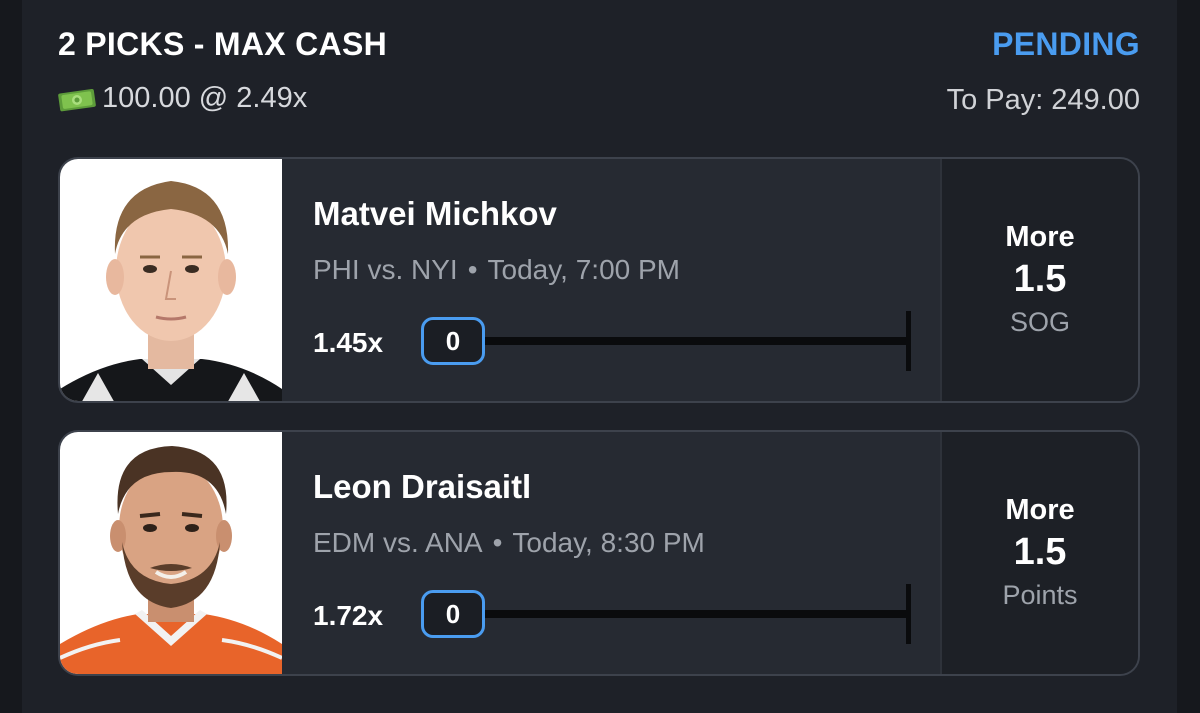  I want to click on projection-panel: More 1.5 SOG, so click(1039, 280).